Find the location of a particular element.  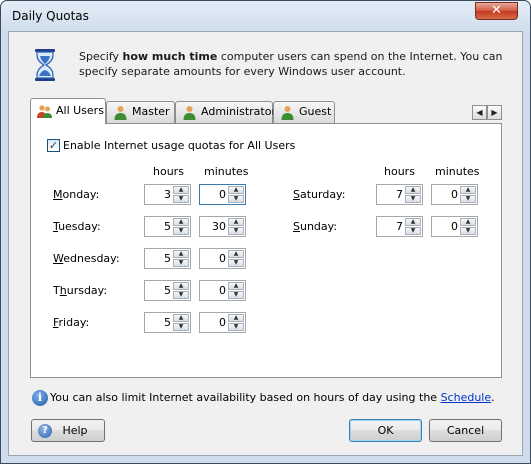

sunday-label-rest: unday: is located at coordinates (318, 226).